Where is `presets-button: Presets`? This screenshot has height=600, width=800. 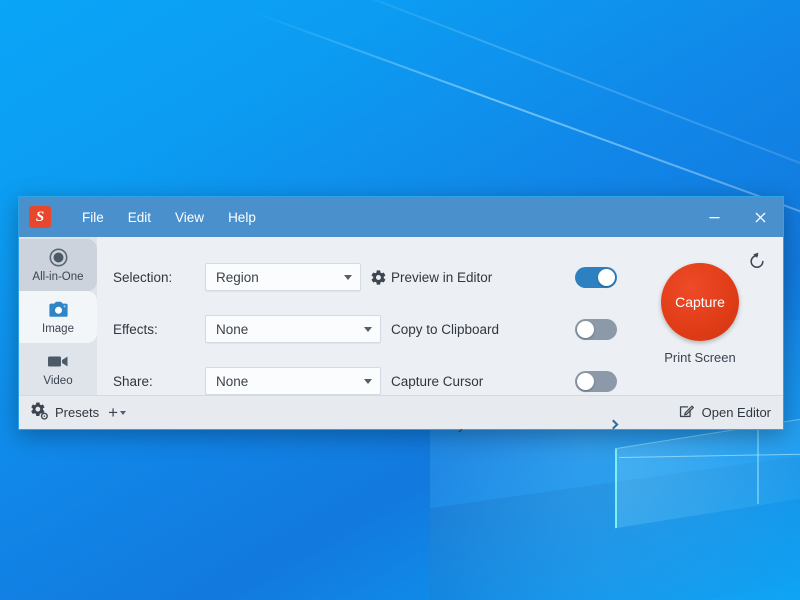
presets-button: Presets is located at coordinates (64, 413).